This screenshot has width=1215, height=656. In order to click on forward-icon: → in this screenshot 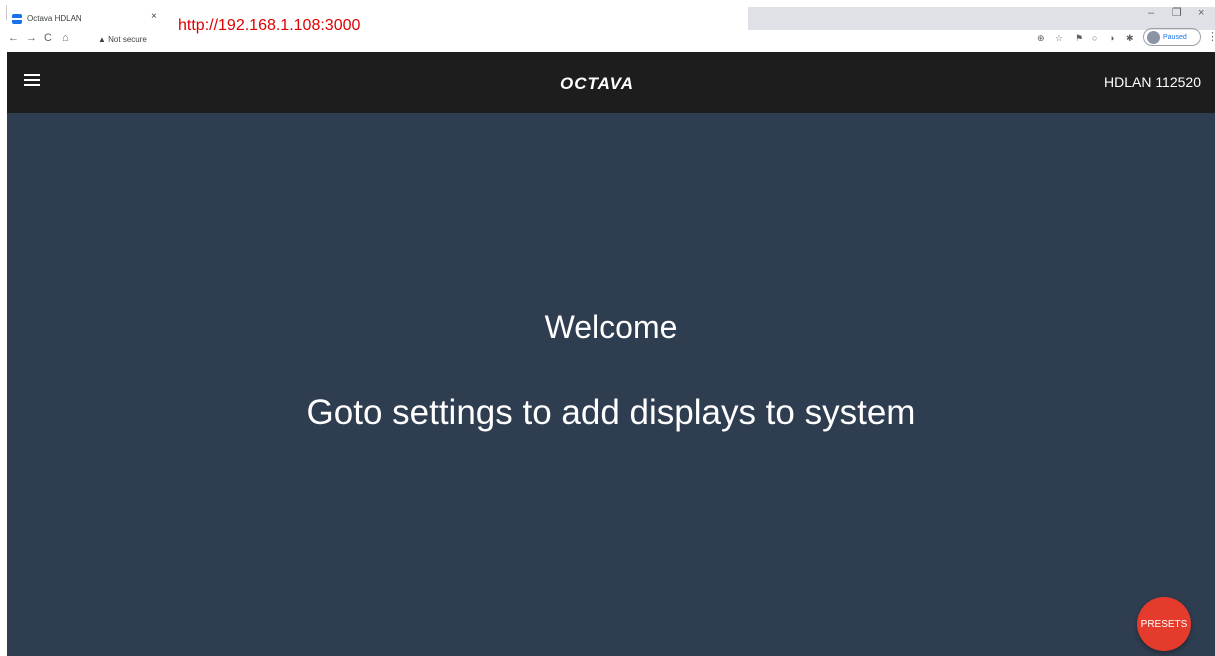, I will do `click(31, 38)`.